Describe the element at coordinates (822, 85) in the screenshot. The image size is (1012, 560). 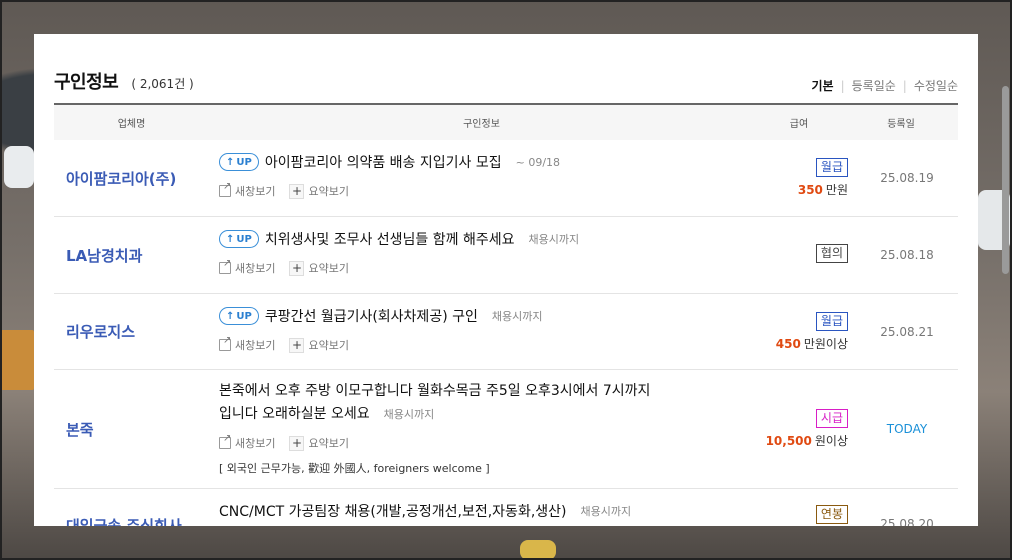
I see `sort-default: 기본` at that location.